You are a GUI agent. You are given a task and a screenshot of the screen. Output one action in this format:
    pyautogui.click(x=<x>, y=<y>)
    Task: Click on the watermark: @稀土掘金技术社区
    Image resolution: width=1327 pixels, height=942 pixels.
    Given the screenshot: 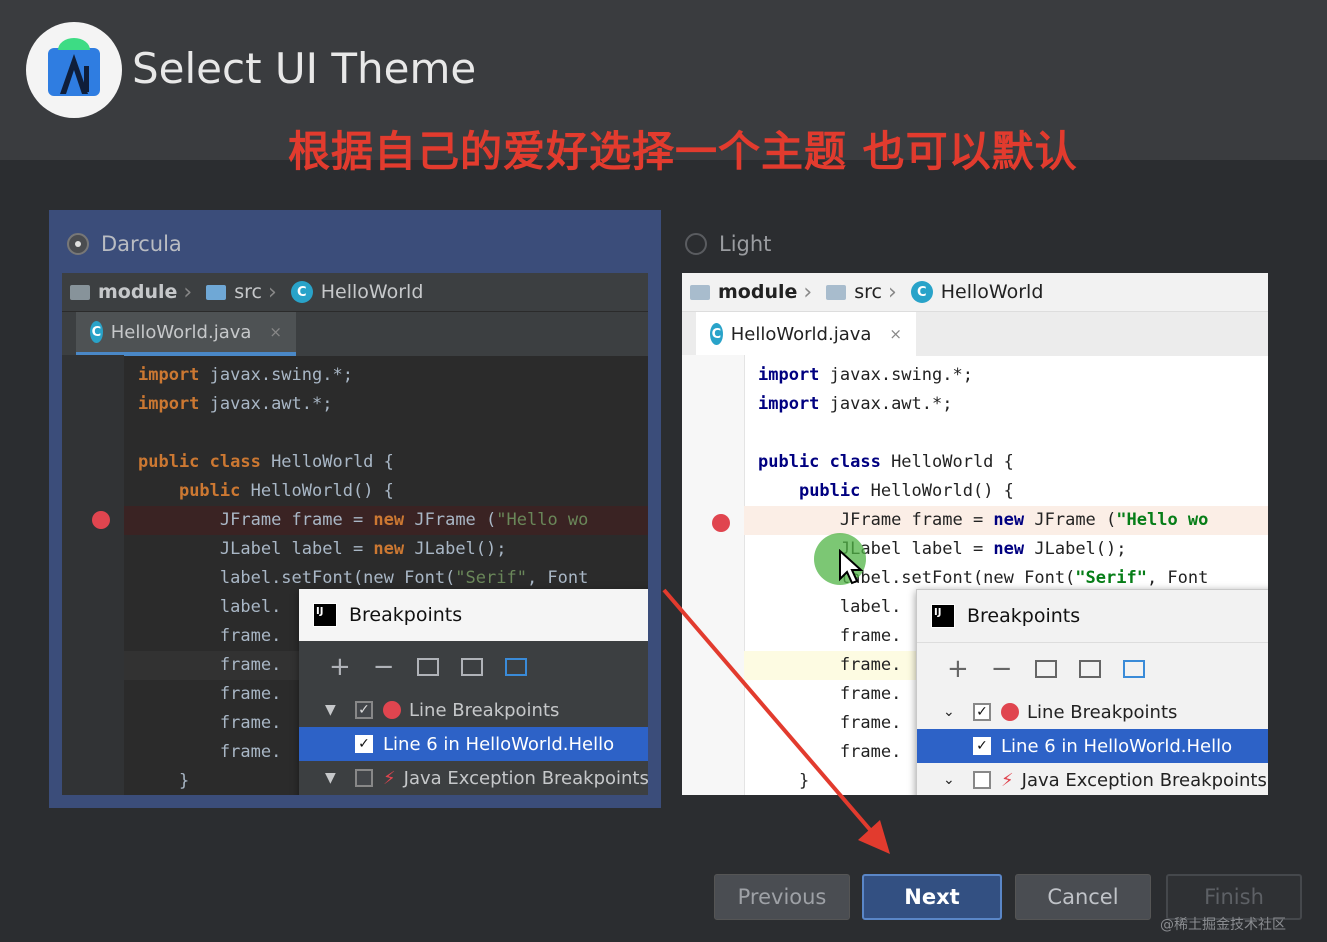 What is the action you would take?
    pyautogui.click(x=1223, y=925)
    